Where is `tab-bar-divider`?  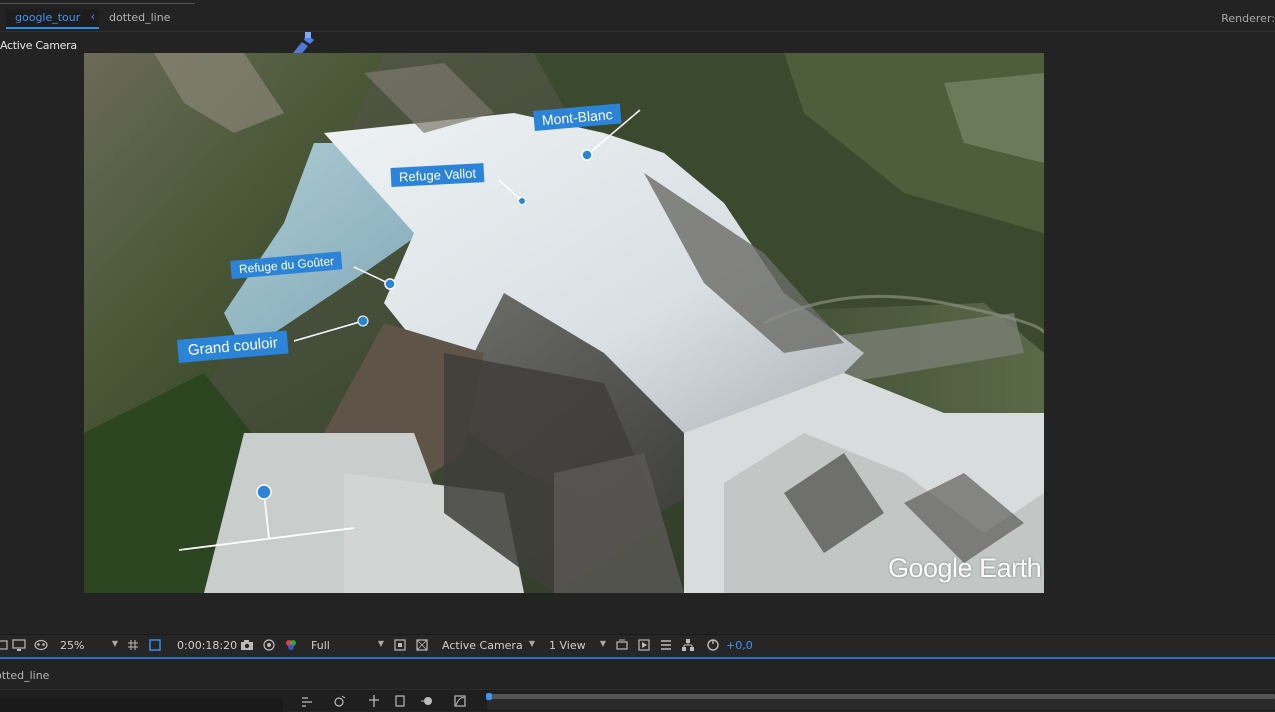 tab-bar-divider is located at coordinates (97, 3).